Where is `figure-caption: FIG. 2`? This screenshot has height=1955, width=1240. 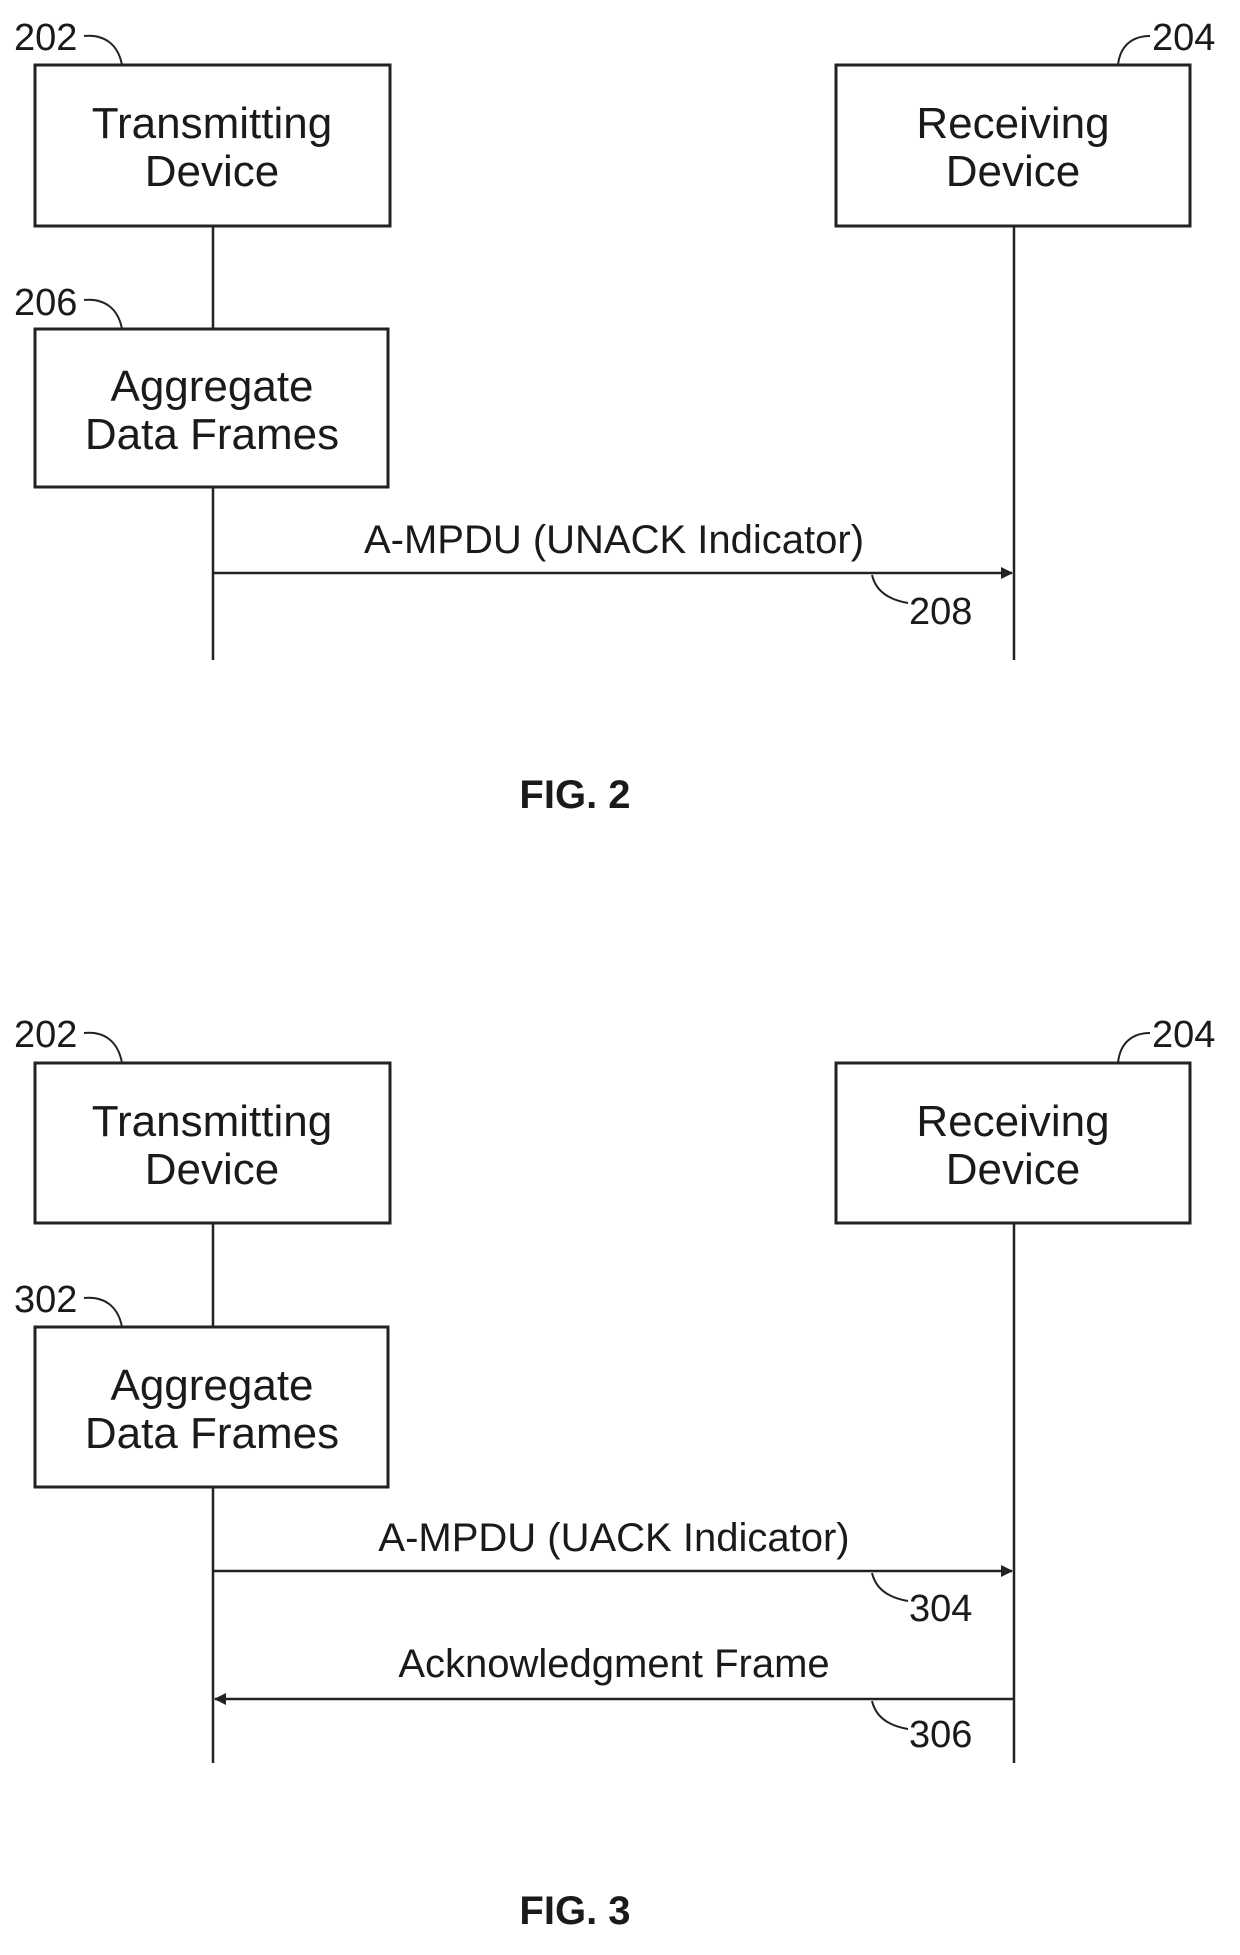
figure-caption: FIG. 2 is located at coordinates (574, 795).